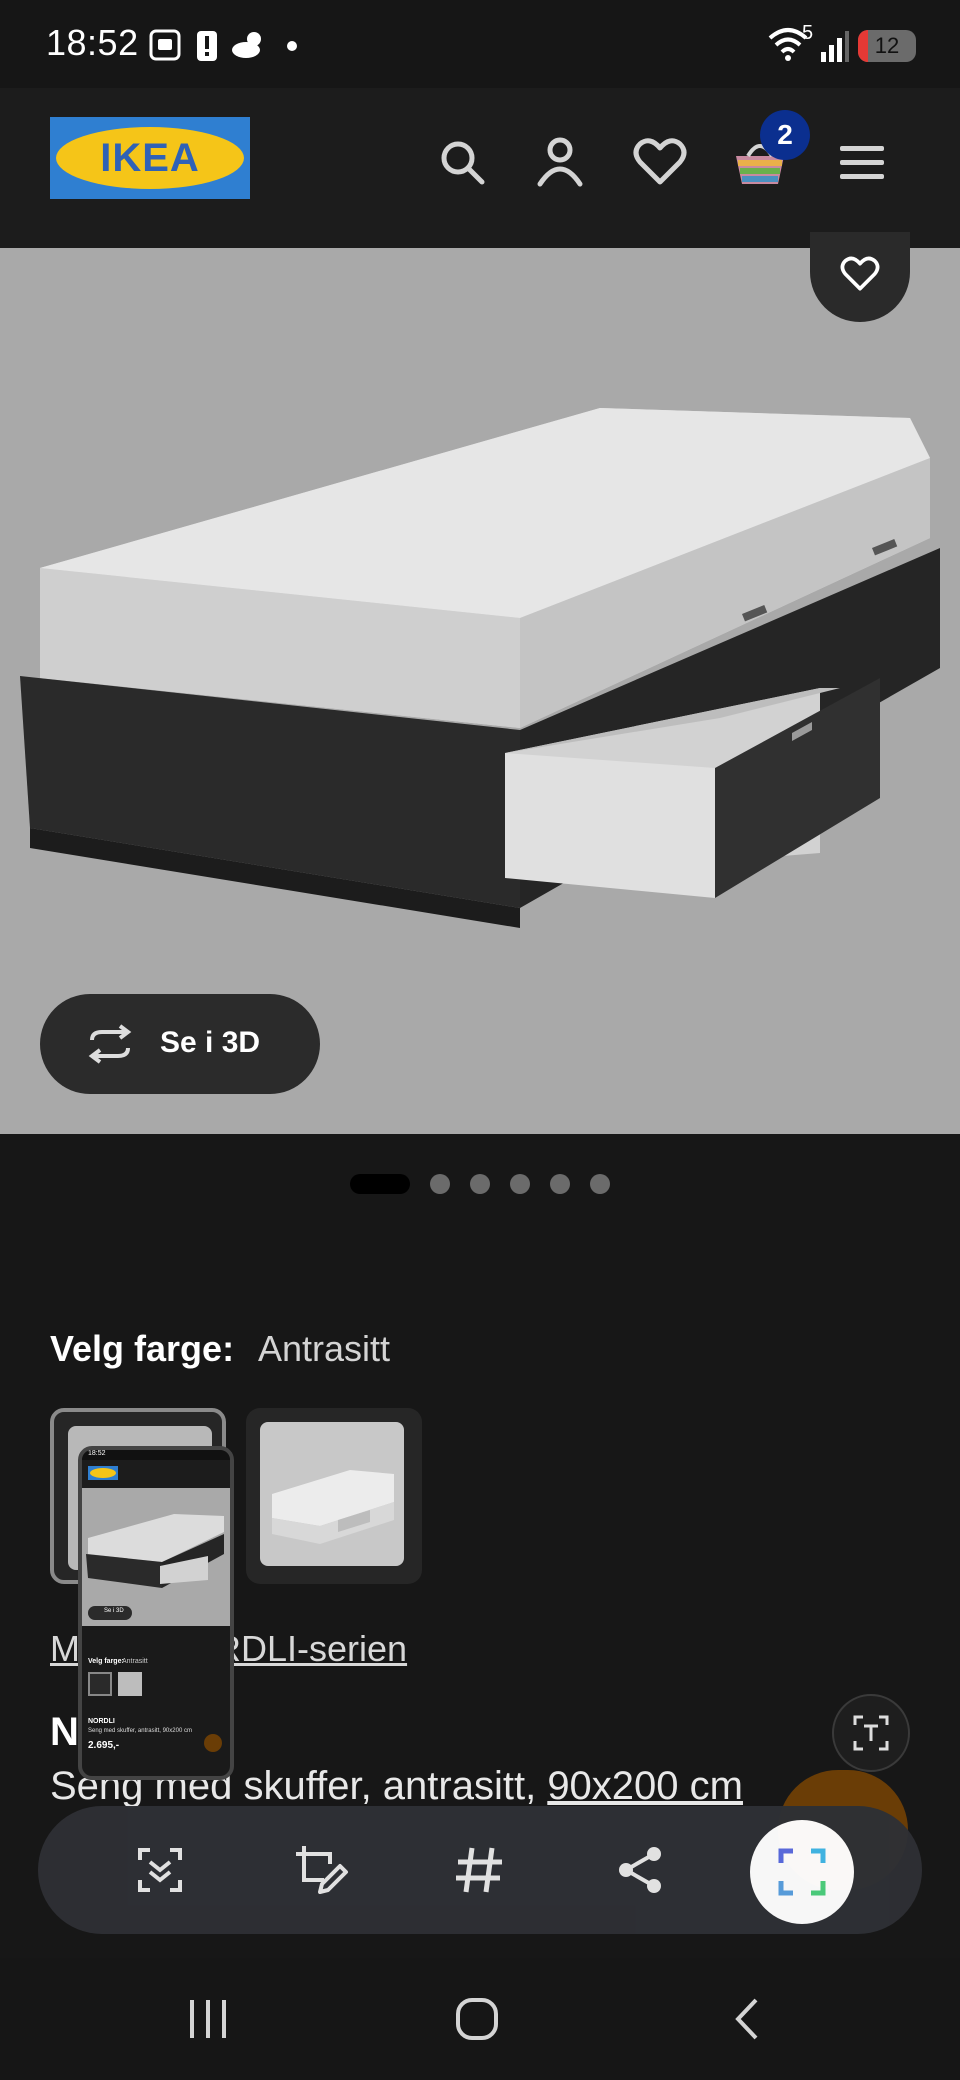 The image size is (960, 2080). I want to click on battery-icon: 12, so click(887, 46).